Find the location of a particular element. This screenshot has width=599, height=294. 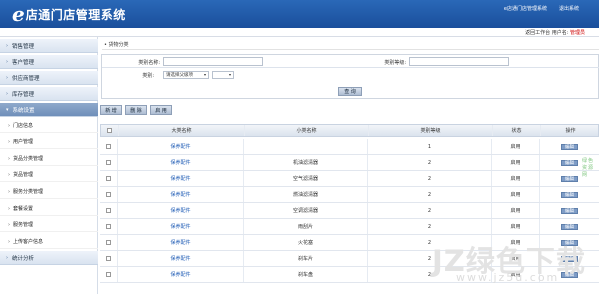

category-label: 类别: is located at coordinates (148, 76).